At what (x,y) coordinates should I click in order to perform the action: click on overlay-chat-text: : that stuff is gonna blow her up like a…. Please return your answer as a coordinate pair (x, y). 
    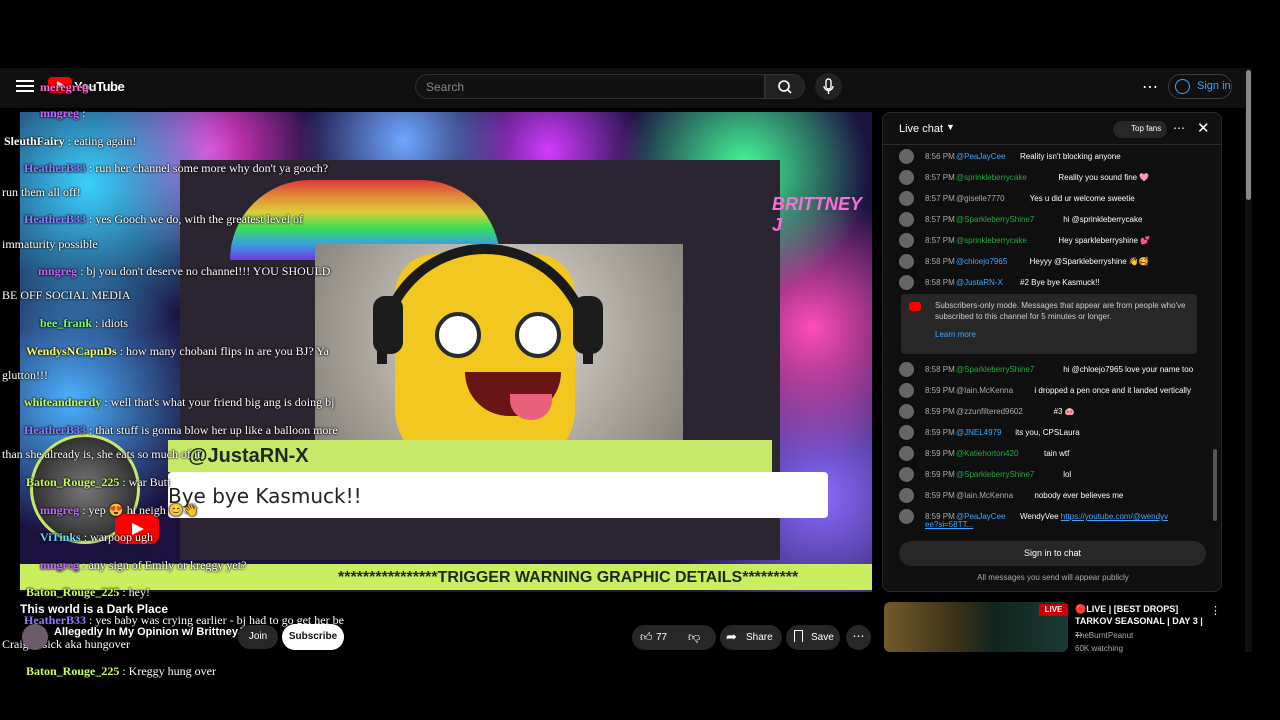
    Looking at the image, I should click on (212, 430).